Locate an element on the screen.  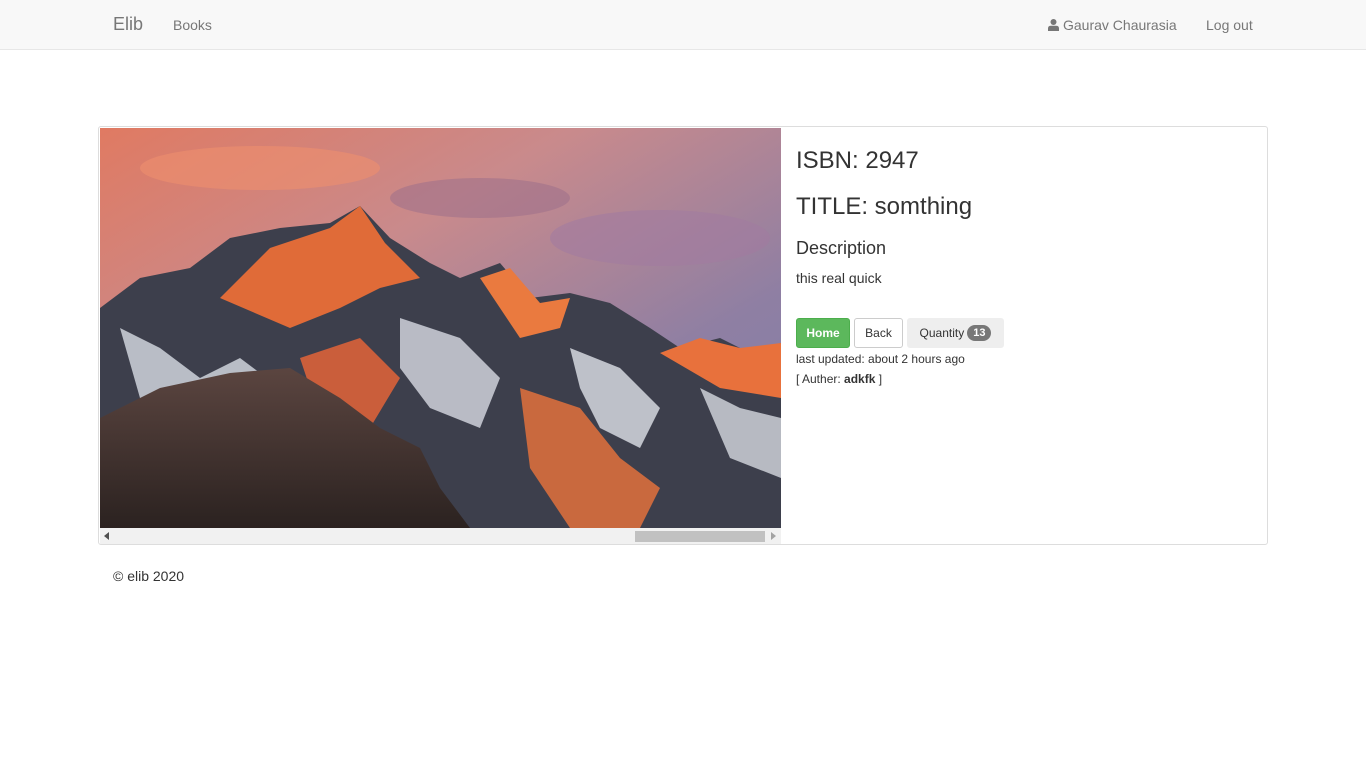
book-title: TITLE: somthing is located at coordinates (884, 206).